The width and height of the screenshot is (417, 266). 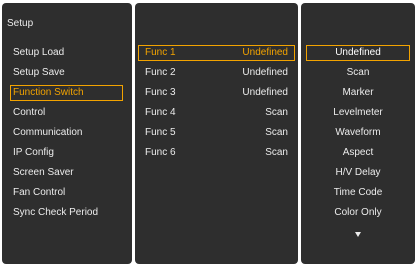 What do you see at coordinates (160, 92) in the screenshot?
I see `function-name: Func 3` at bounding box center [160, 92].